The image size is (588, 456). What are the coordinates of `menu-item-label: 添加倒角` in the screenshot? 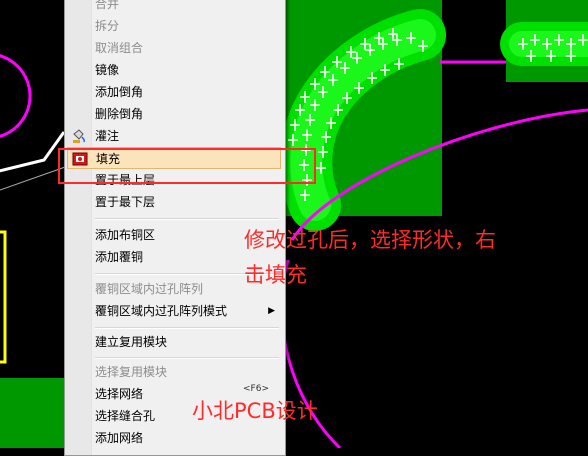 It's located at (119, 92).